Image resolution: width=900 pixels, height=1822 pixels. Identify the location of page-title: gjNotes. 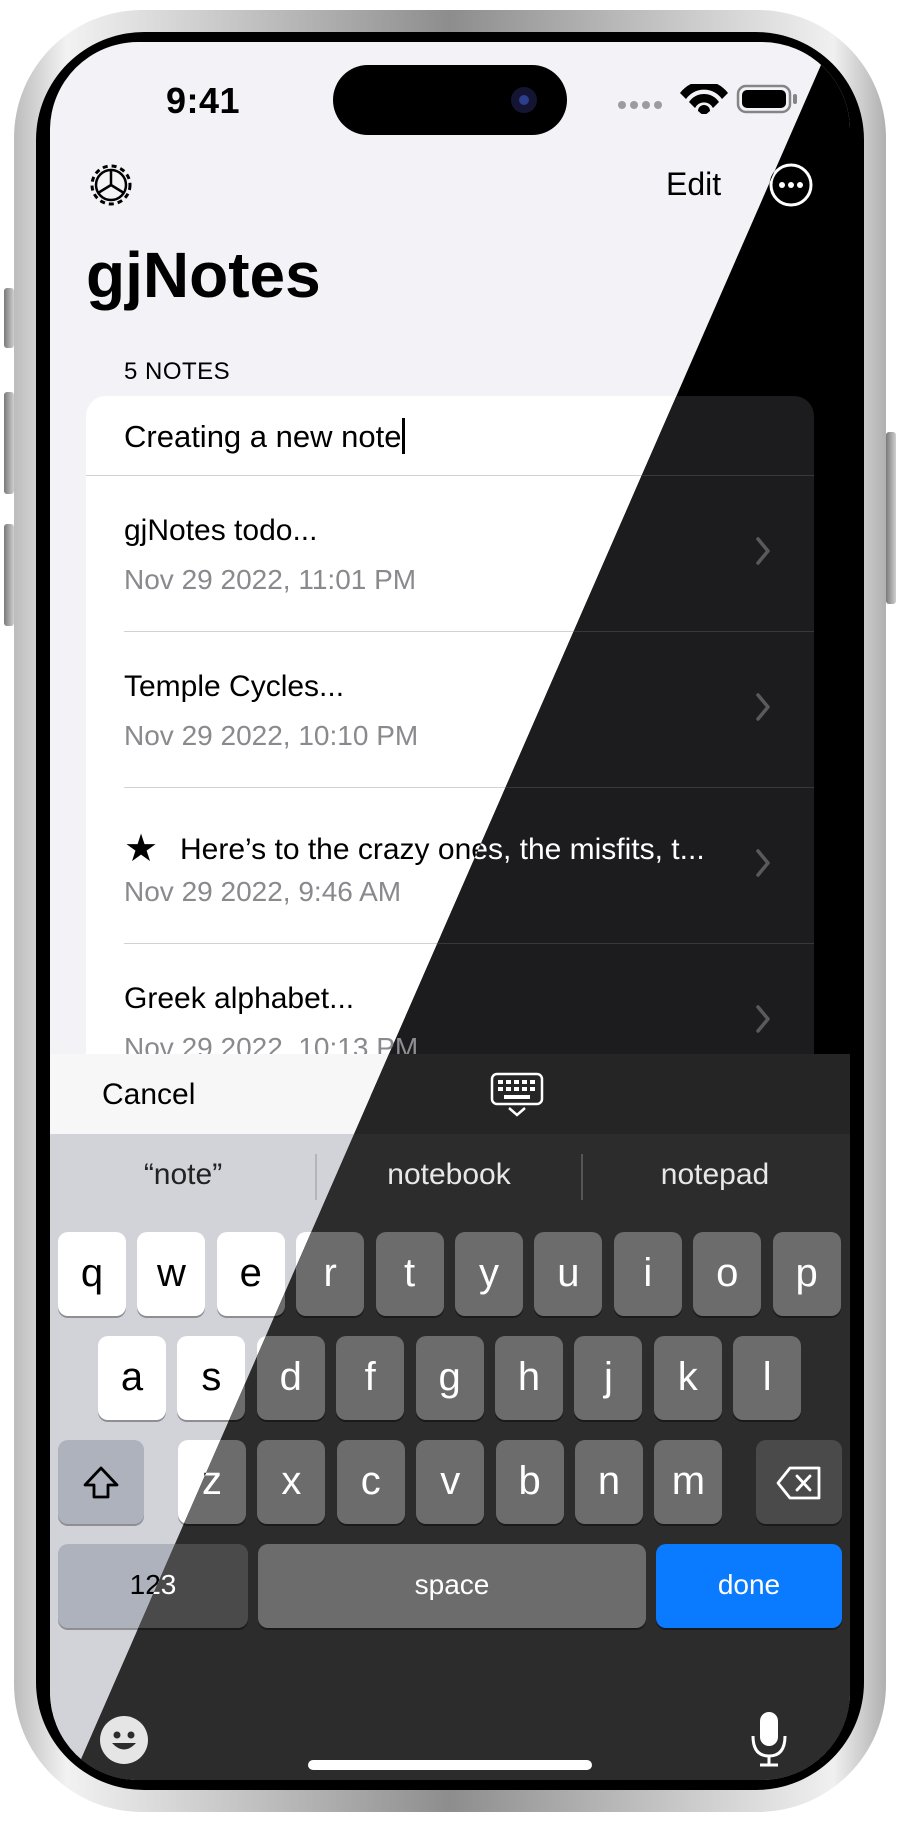
(203, 275).